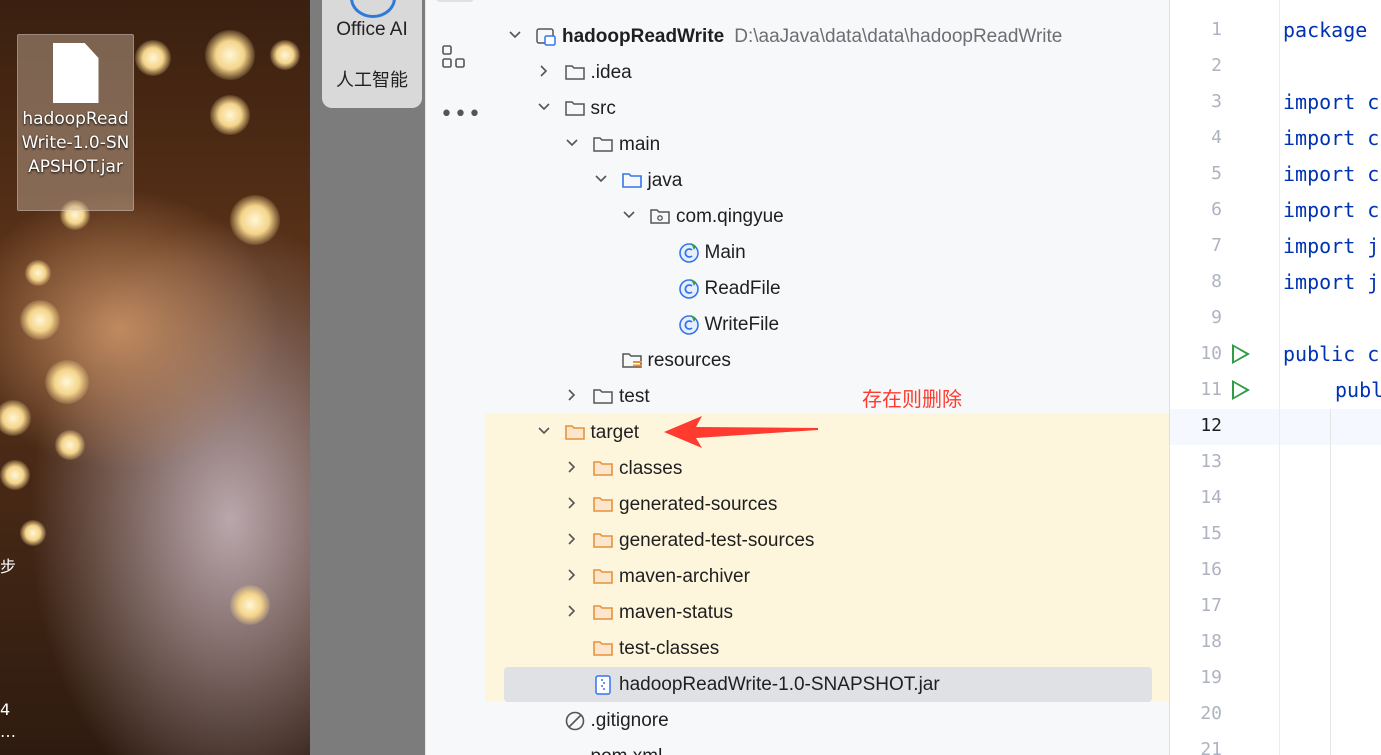 The height and width of the screenshot is (755, 1381). What do you see at coordinates (611, 72) in the screenshot?
I see `tree-item-label: .idea` at bounding box center [611, 72].